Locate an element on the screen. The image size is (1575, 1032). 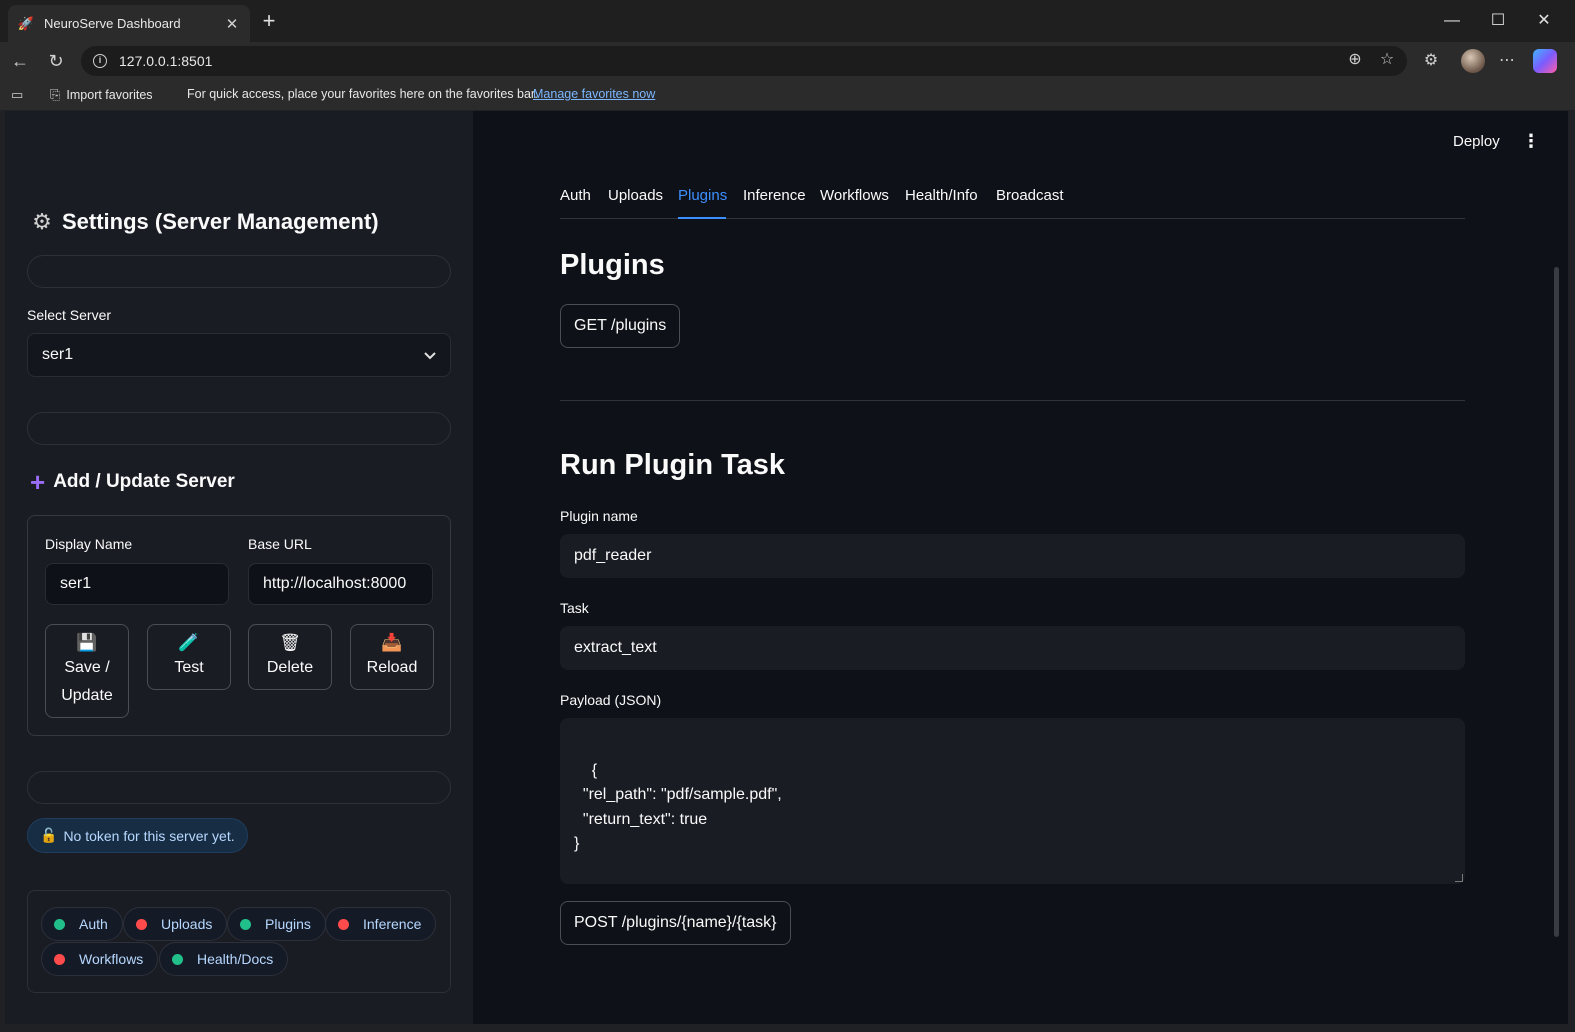
status-chip-inference: Inference is located at coordinates (381, 924).